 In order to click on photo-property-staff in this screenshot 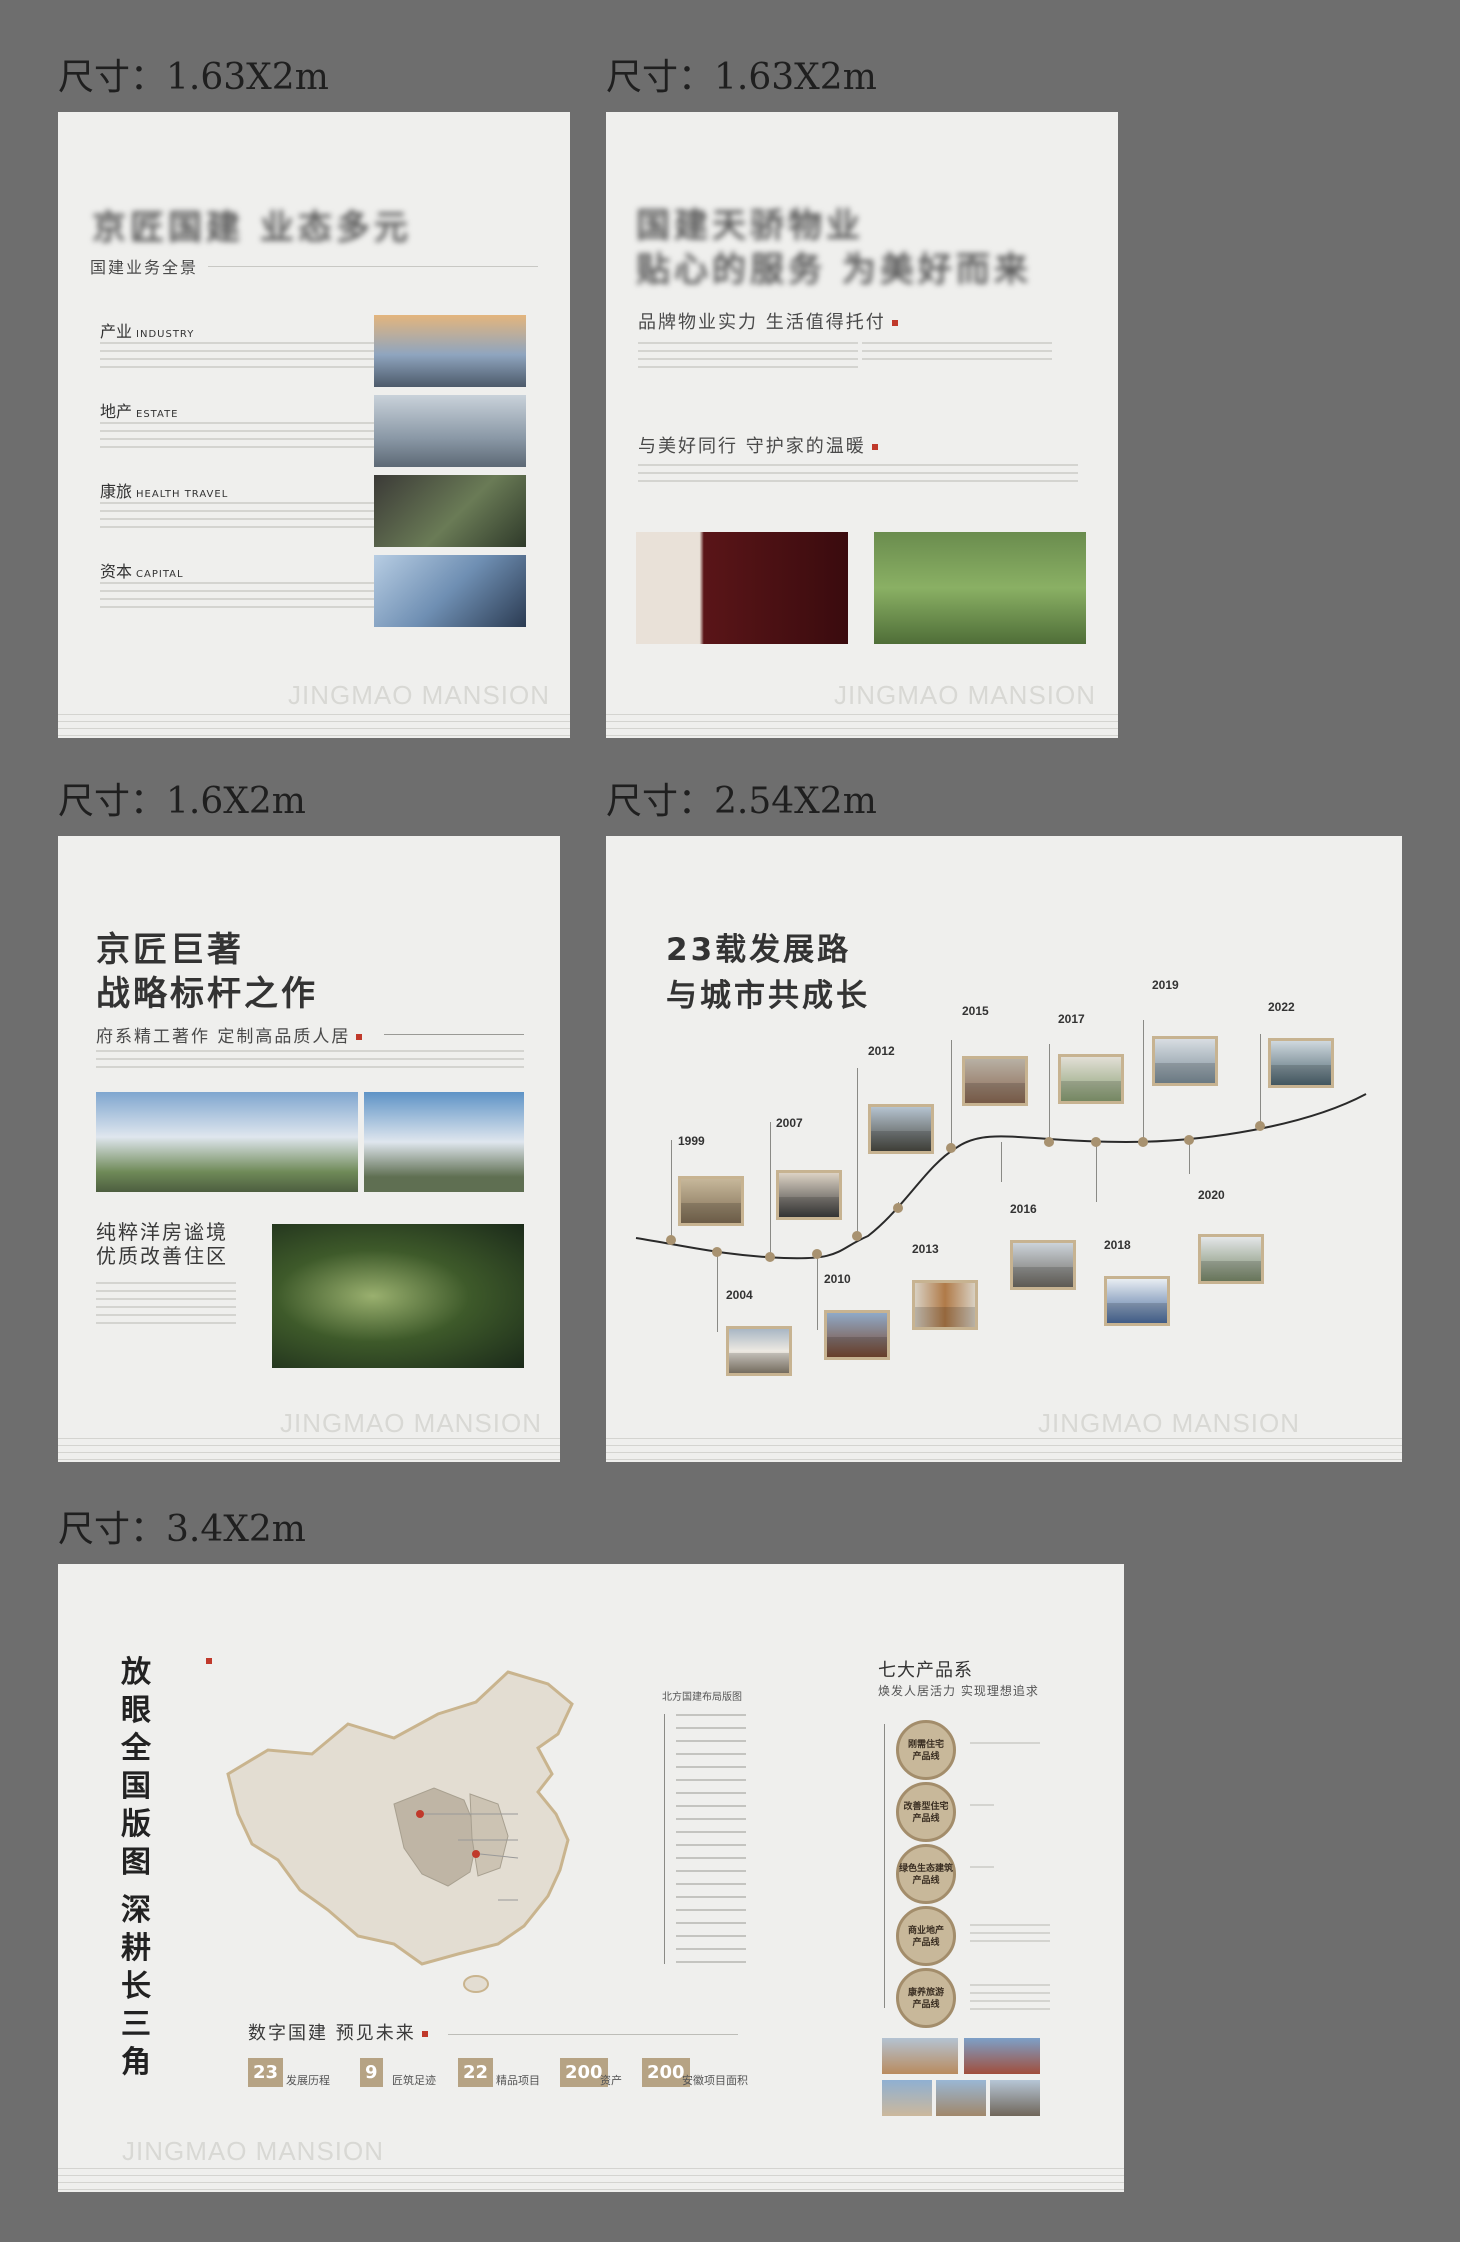, I will do `click(980, 588)`.